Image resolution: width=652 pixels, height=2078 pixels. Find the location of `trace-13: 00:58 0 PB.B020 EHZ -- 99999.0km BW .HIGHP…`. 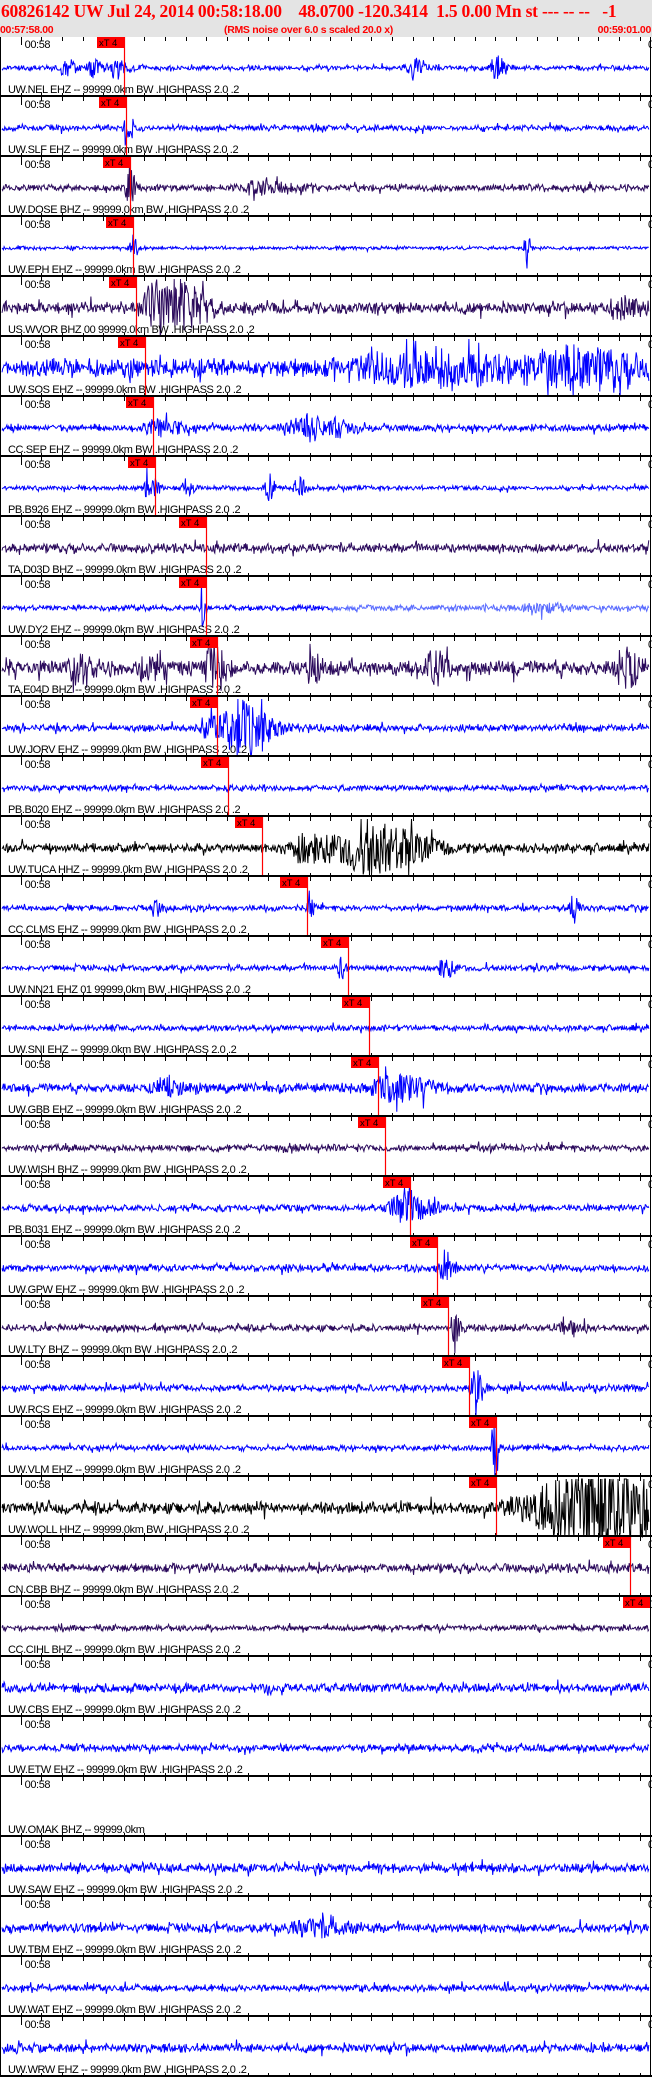

trace-13: 00:58 0 PB.B020 EHZ -- 99999.0km BW .HIGHP… is located at coordinates (326, 787).